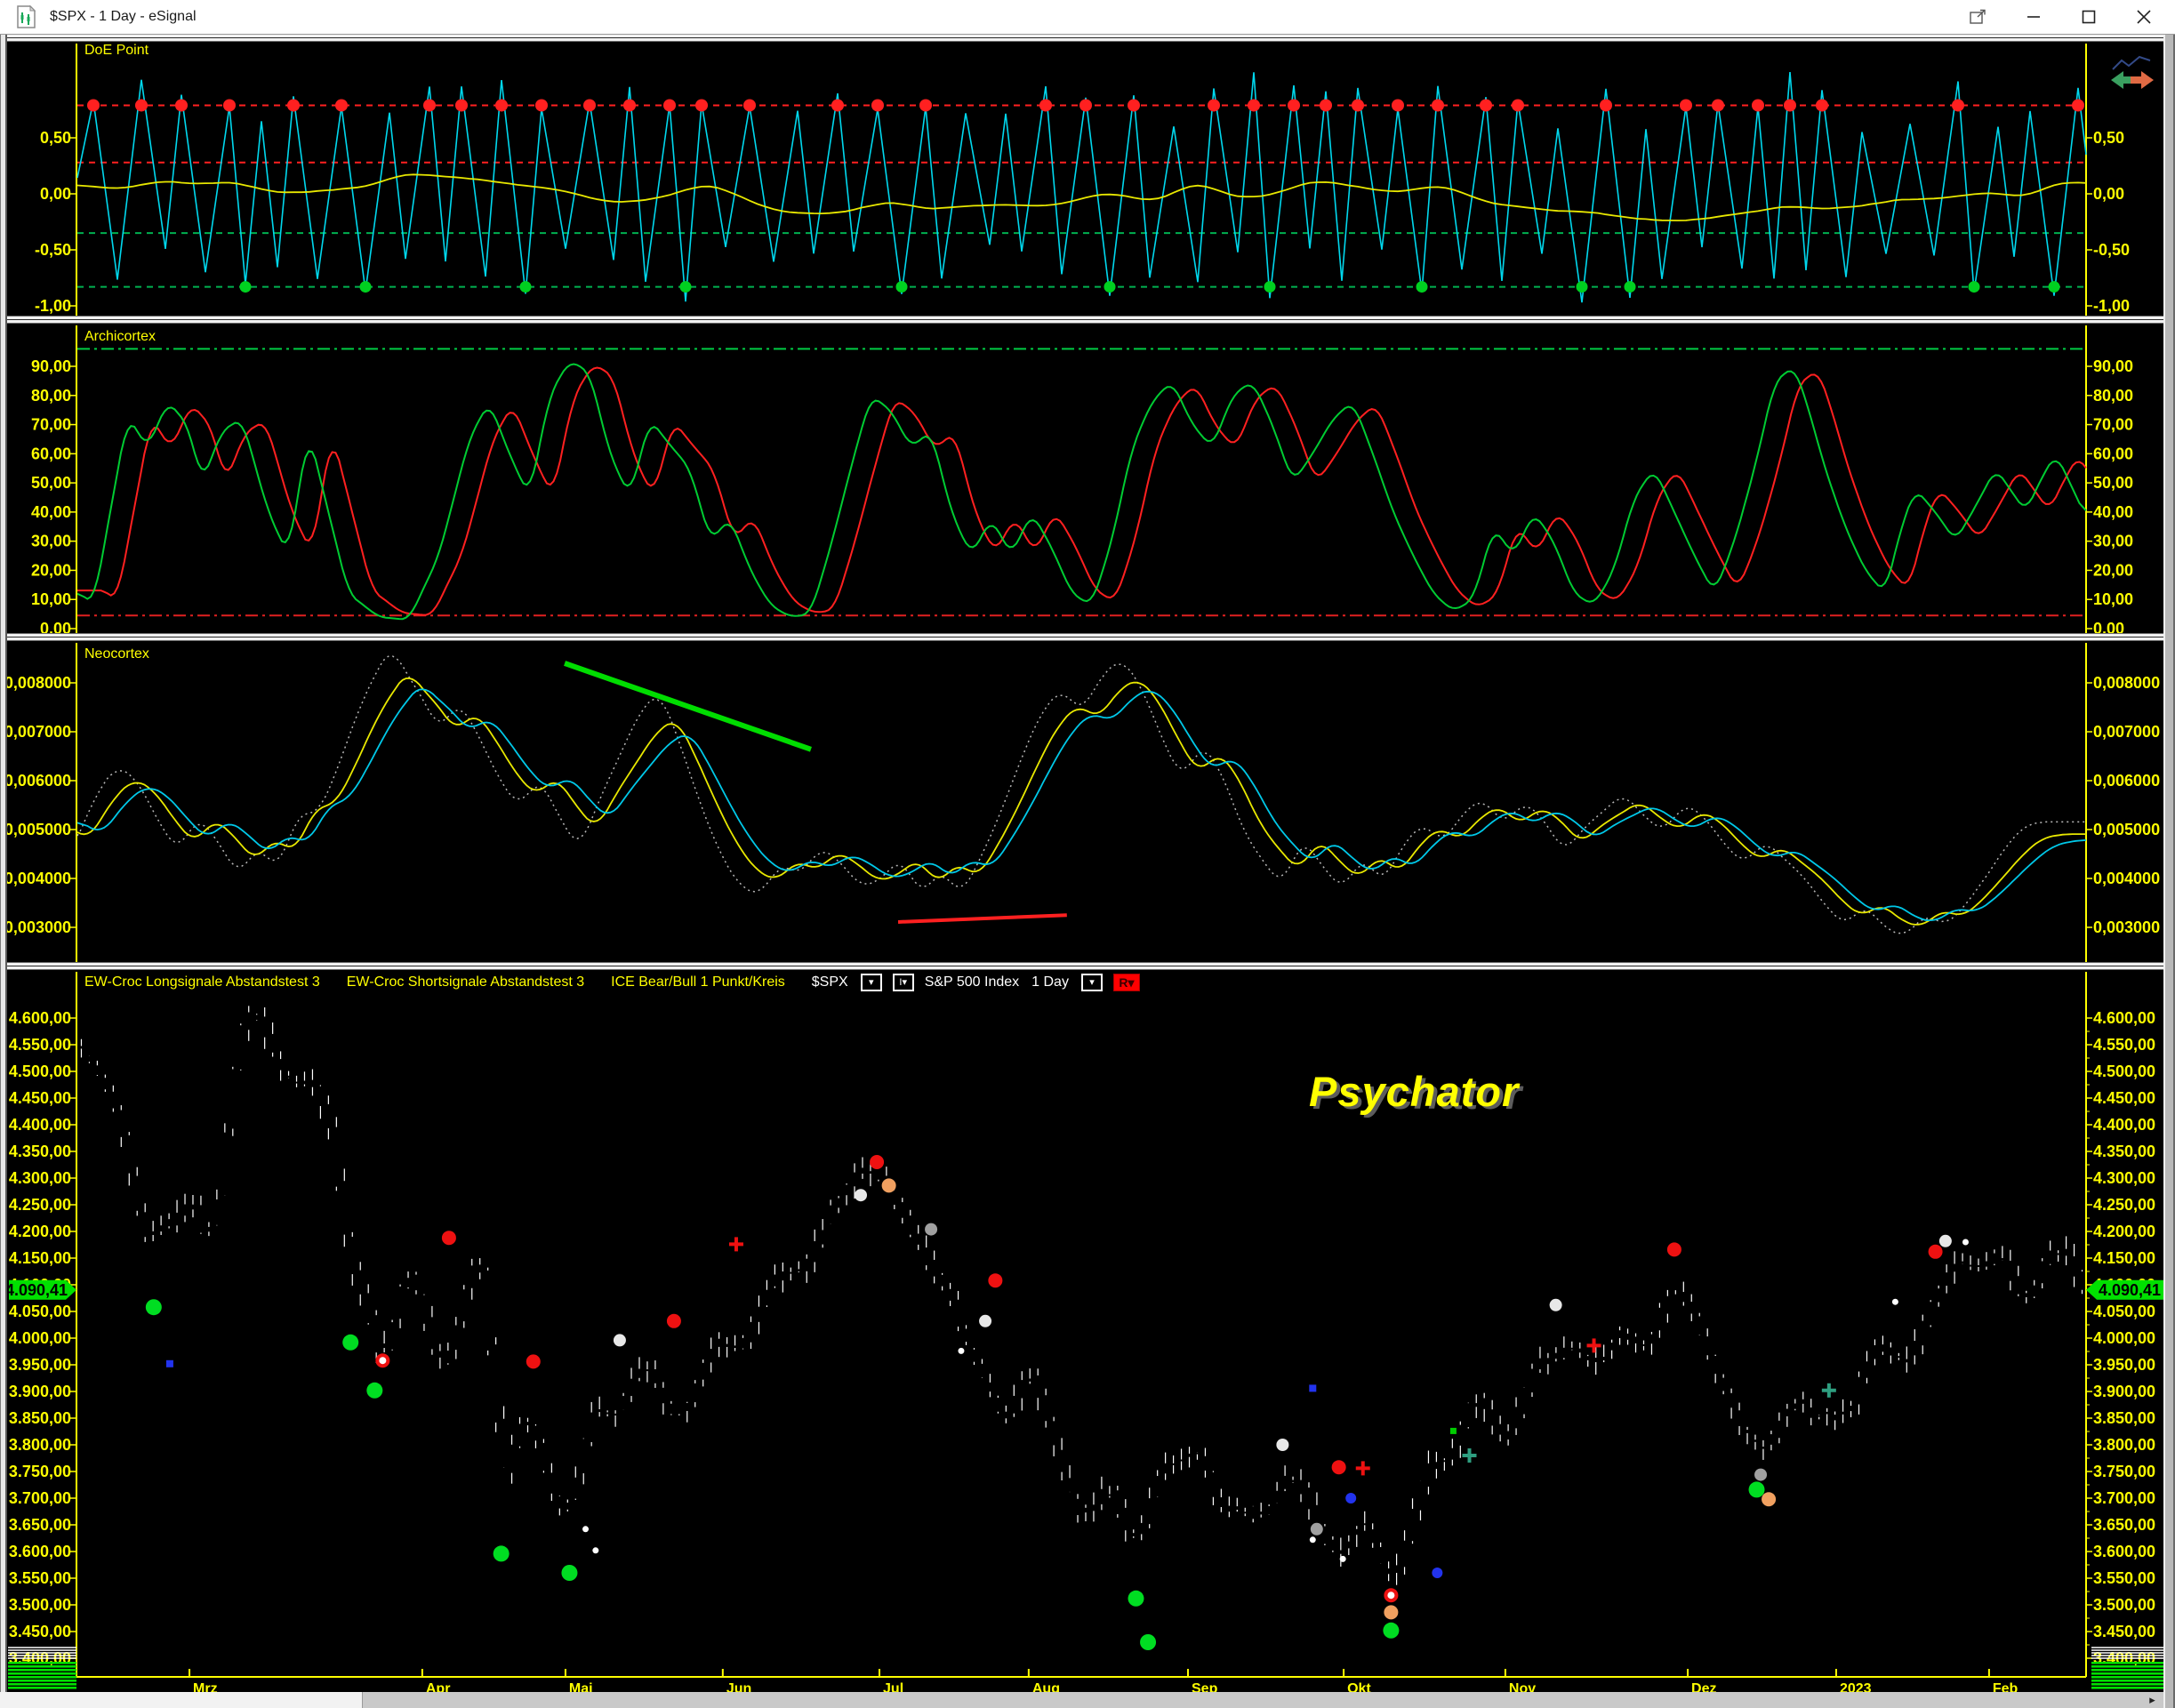 The image size is (2175, 1708). I want to click on horizontal-scrollbar, so click(1081, 1700).